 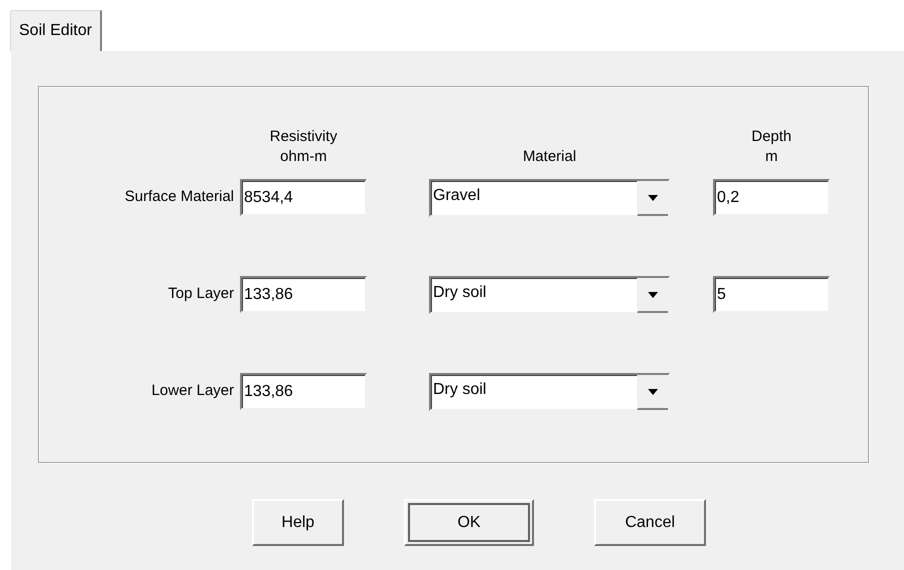 I want to click on dialog-button: OK, so click(x=469, y=522).